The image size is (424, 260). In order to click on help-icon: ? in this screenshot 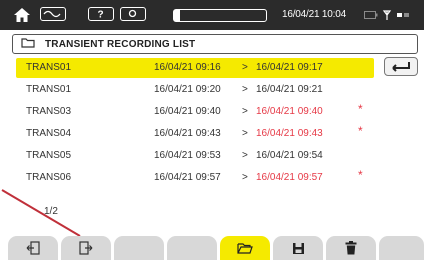, I will do `click(101, 14)`.